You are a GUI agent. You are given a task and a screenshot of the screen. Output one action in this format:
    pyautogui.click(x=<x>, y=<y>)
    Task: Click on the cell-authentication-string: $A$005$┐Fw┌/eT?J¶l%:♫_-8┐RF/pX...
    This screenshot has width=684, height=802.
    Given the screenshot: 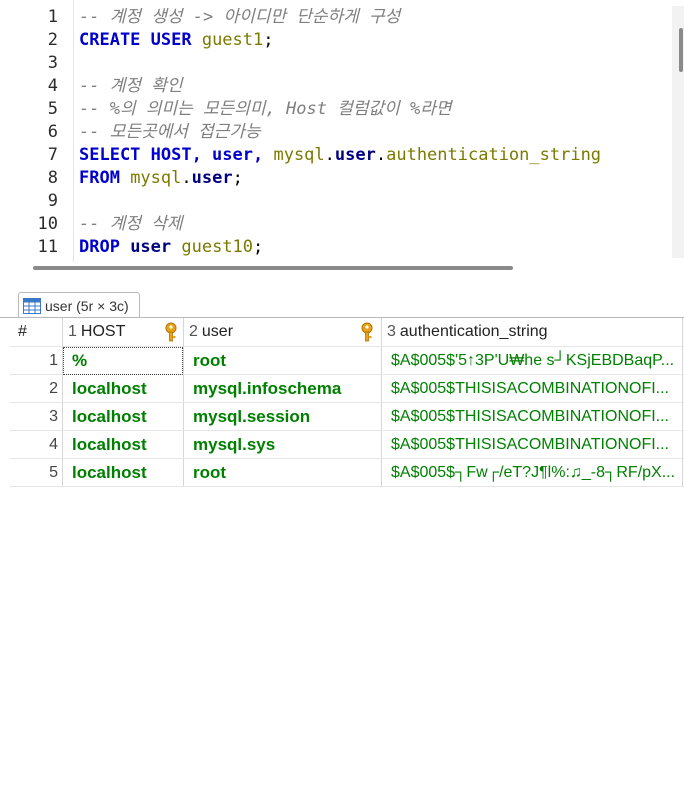 What is the action you would take?
    pyautogui.click(x=535, y=473)
    